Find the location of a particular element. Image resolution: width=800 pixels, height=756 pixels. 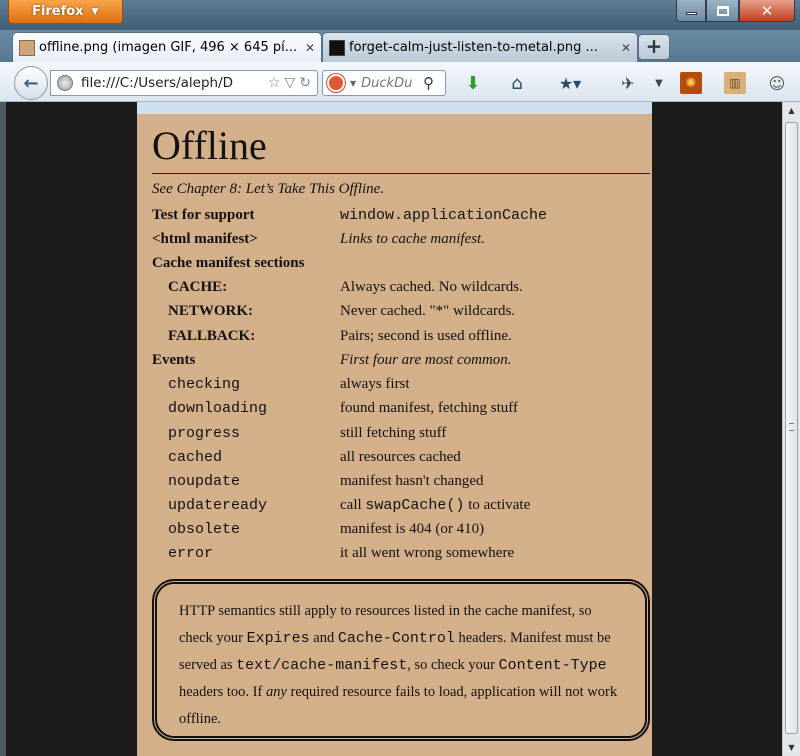

duckduckgo-icon is located at coordinates (336, 83).